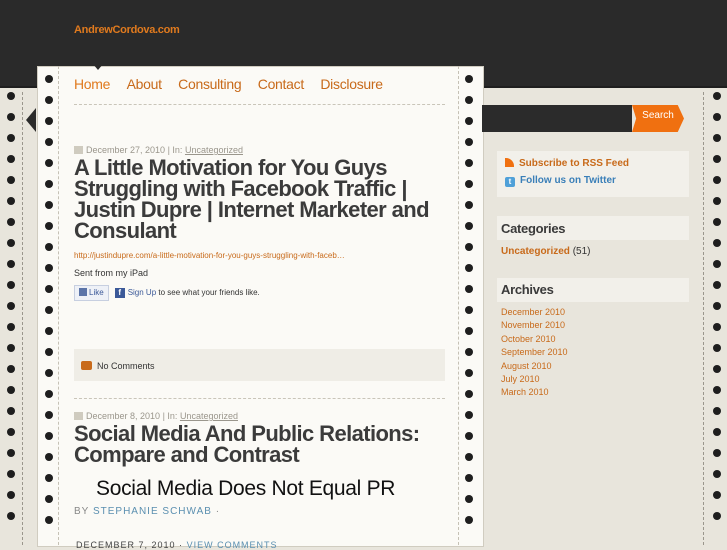  I want to click on ribbon-arrow-icon, so click(31, 120).